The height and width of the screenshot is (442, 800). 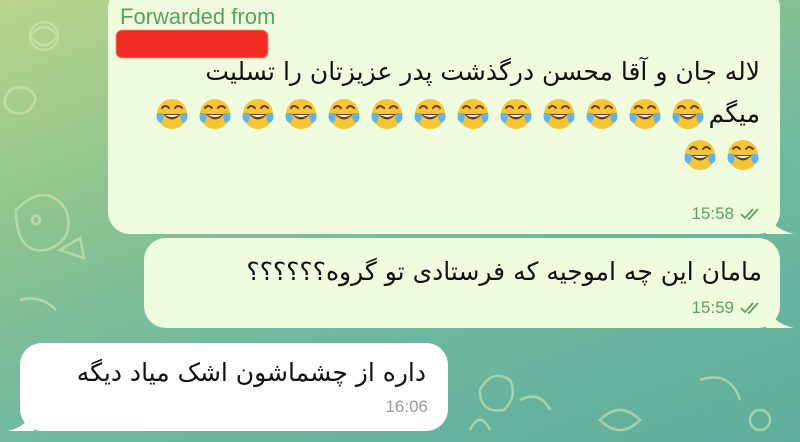 What do you see at coordinates (197, 17) in the screenshot?
I see `forwarded-from-label: Forwarded from` at bounding box center [197, 17].